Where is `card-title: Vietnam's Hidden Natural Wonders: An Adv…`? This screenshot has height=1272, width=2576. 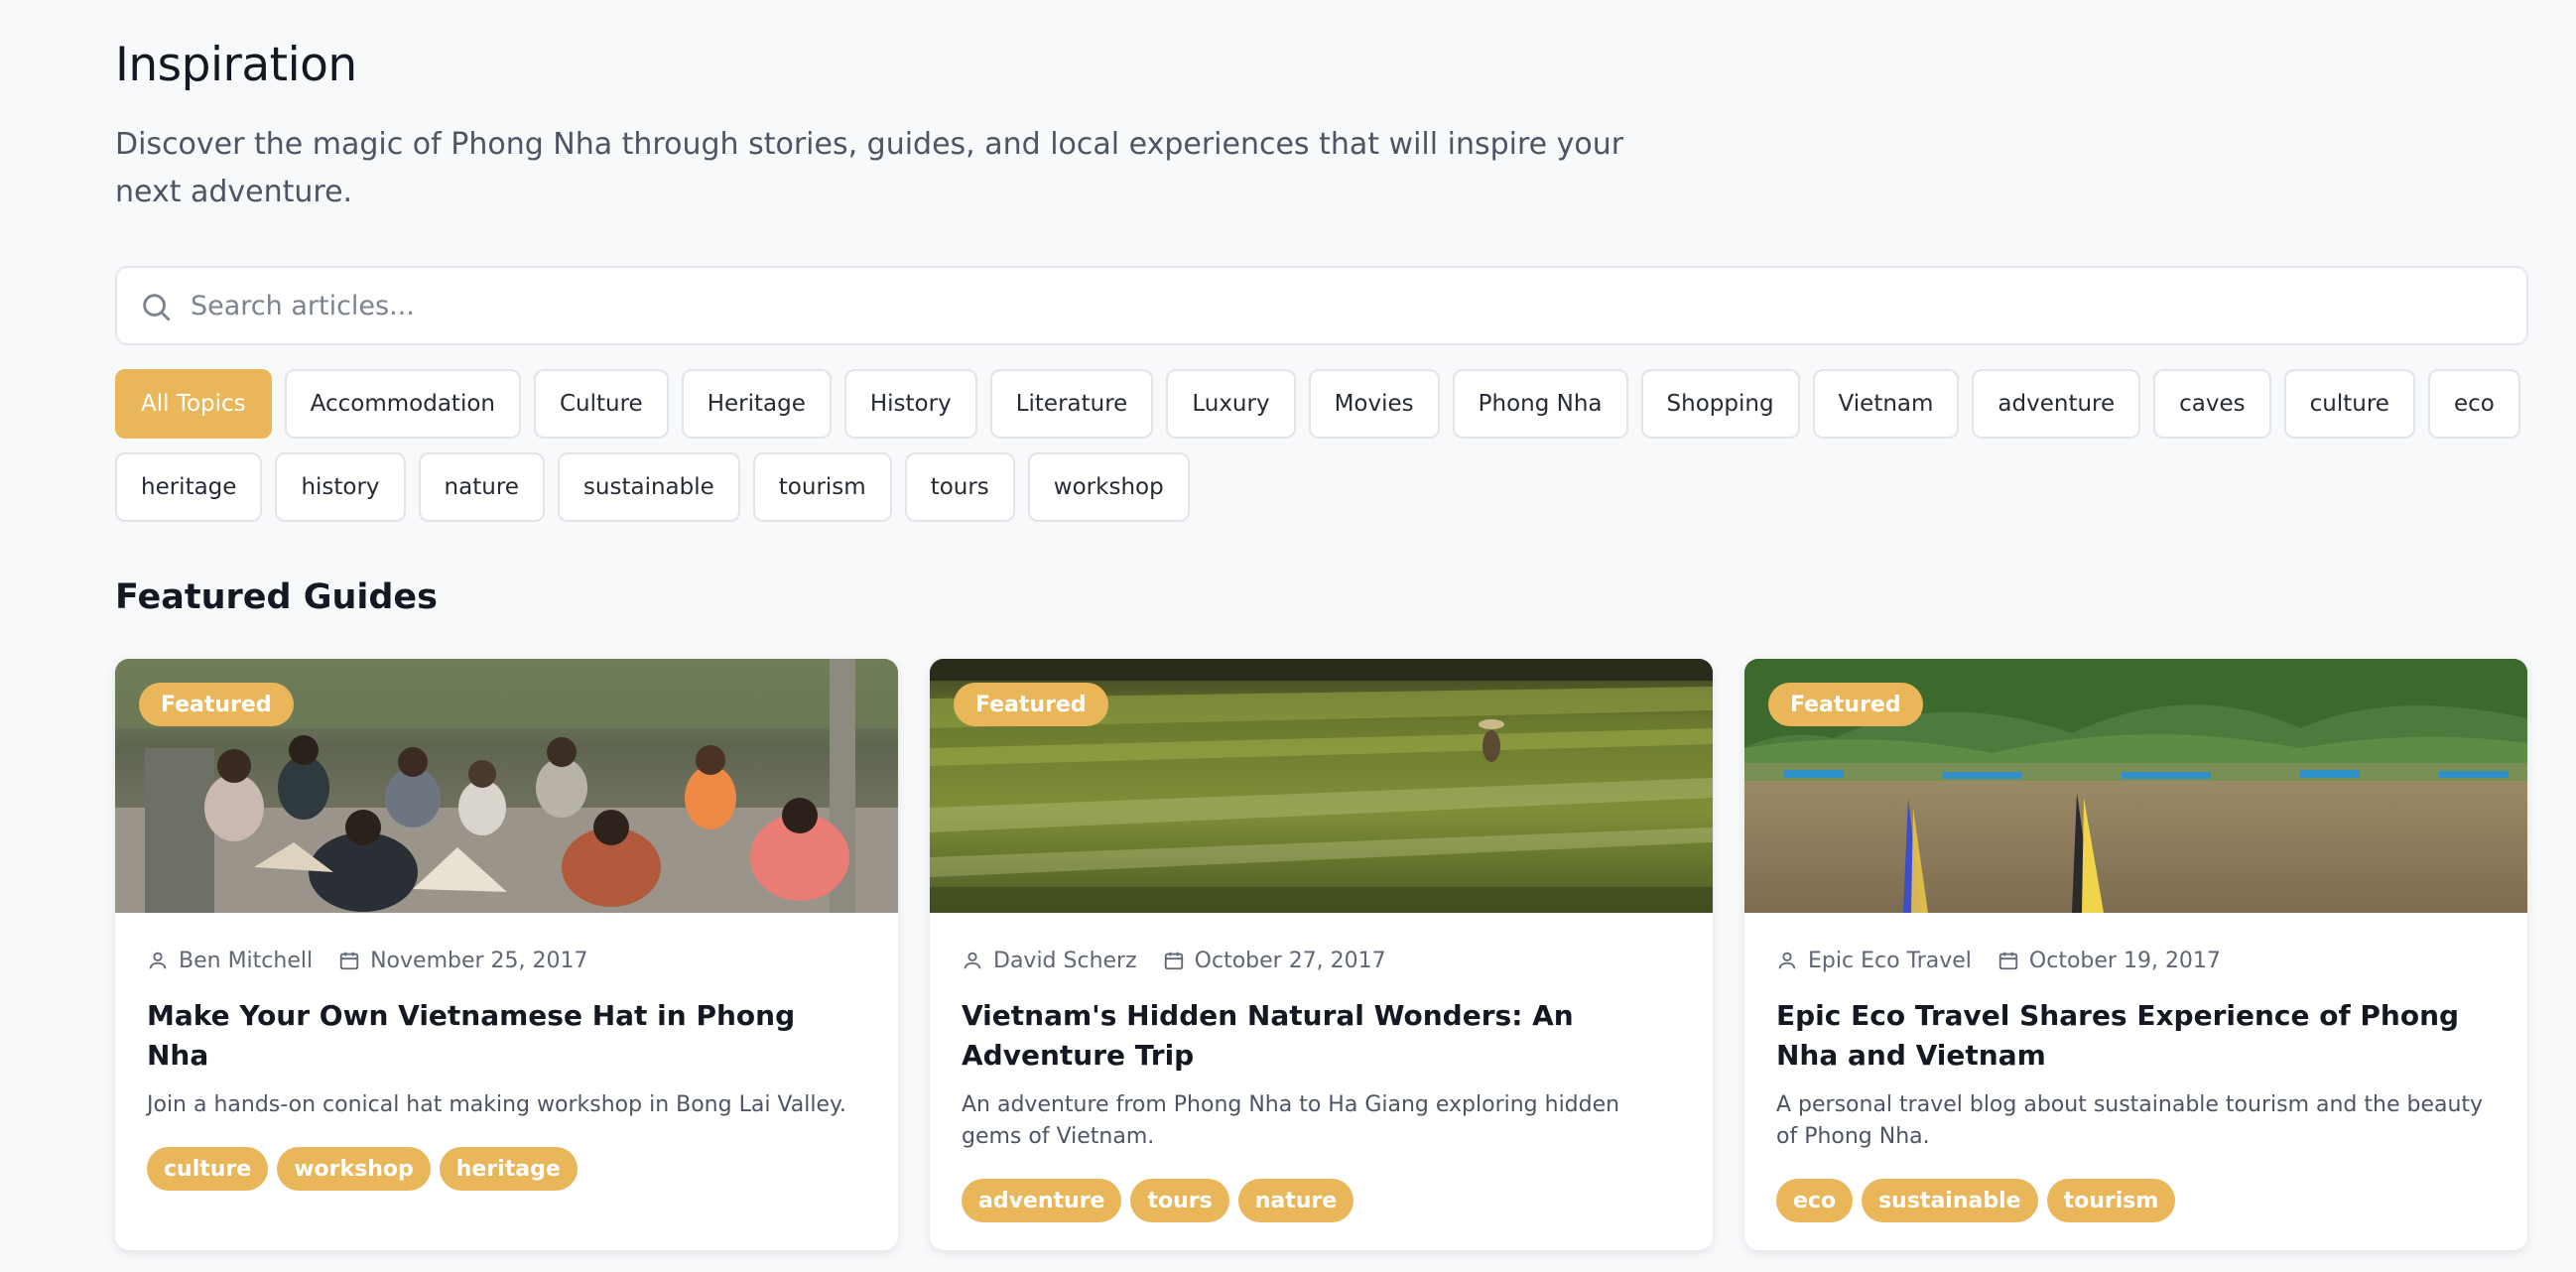 card-title: Vietnam's Hidden Natural Wonders: An Adv… is located at coordinates (1322, 1036).